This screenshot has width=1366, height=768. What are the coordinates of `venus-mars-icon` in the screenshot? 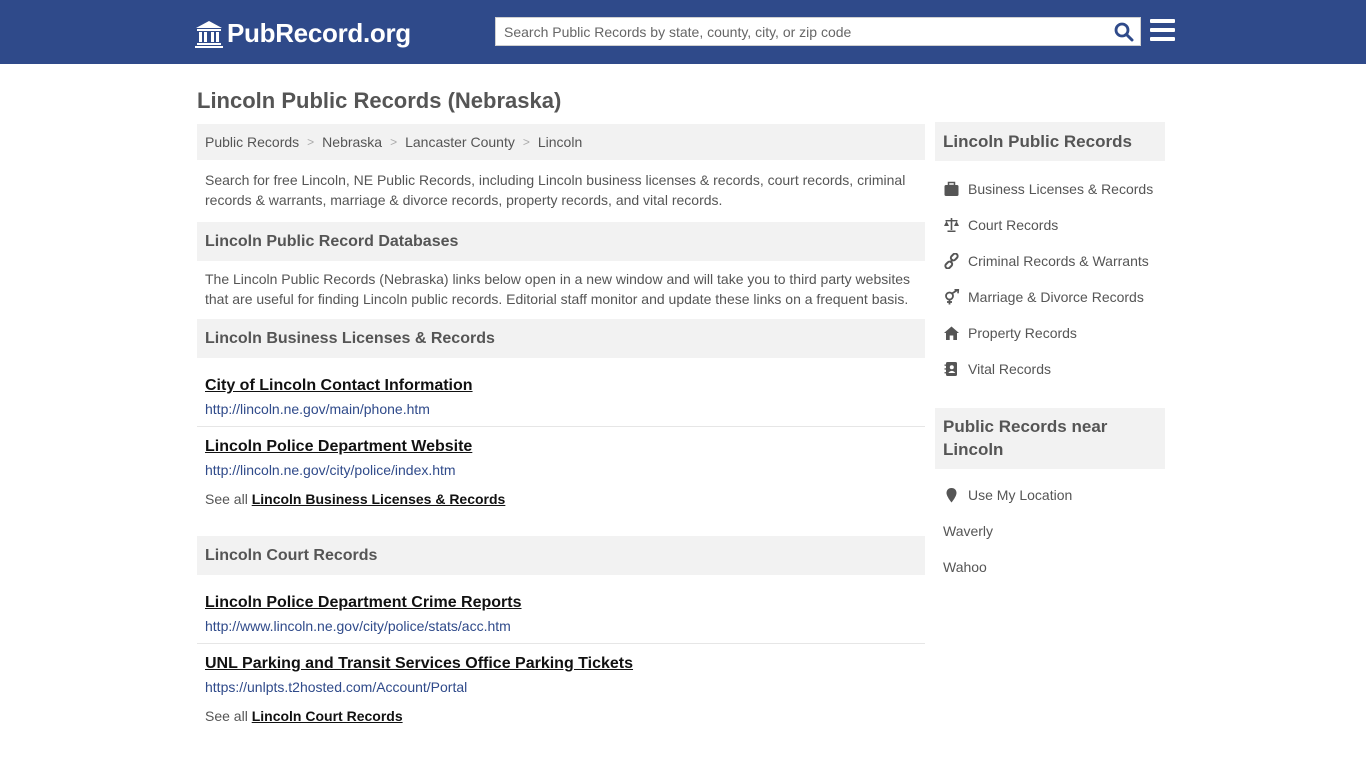 It's located at (952, 297).